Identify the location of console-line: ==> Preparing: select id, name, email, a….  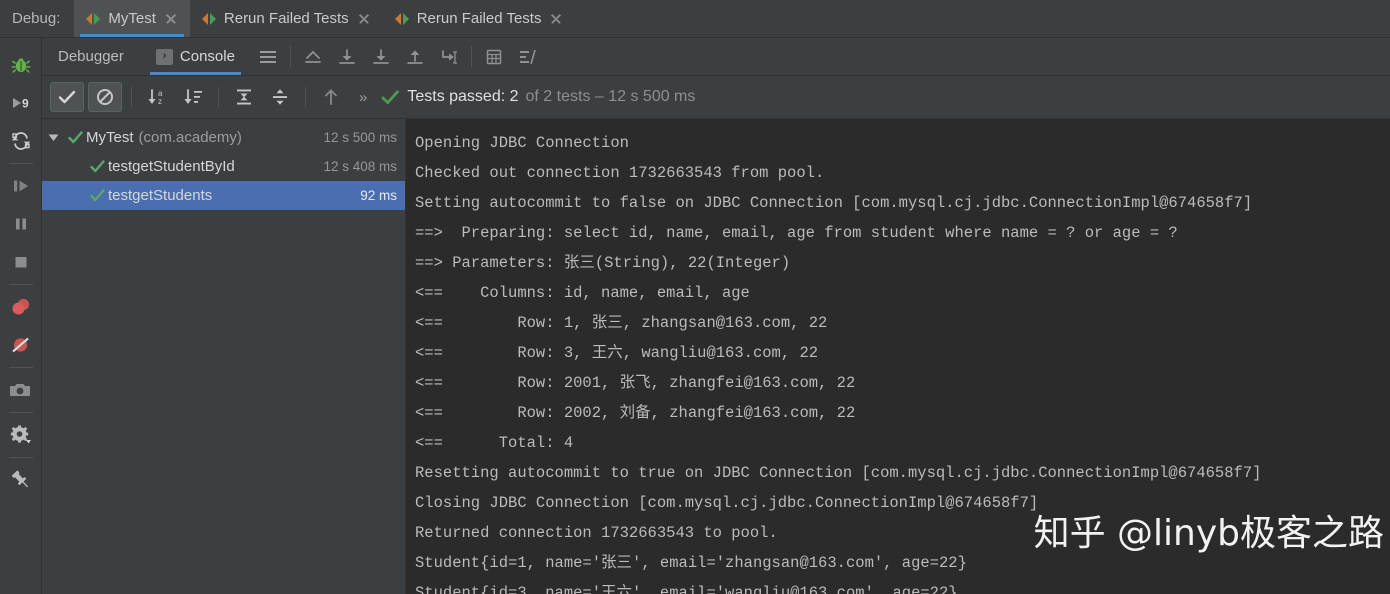
(796, 233).